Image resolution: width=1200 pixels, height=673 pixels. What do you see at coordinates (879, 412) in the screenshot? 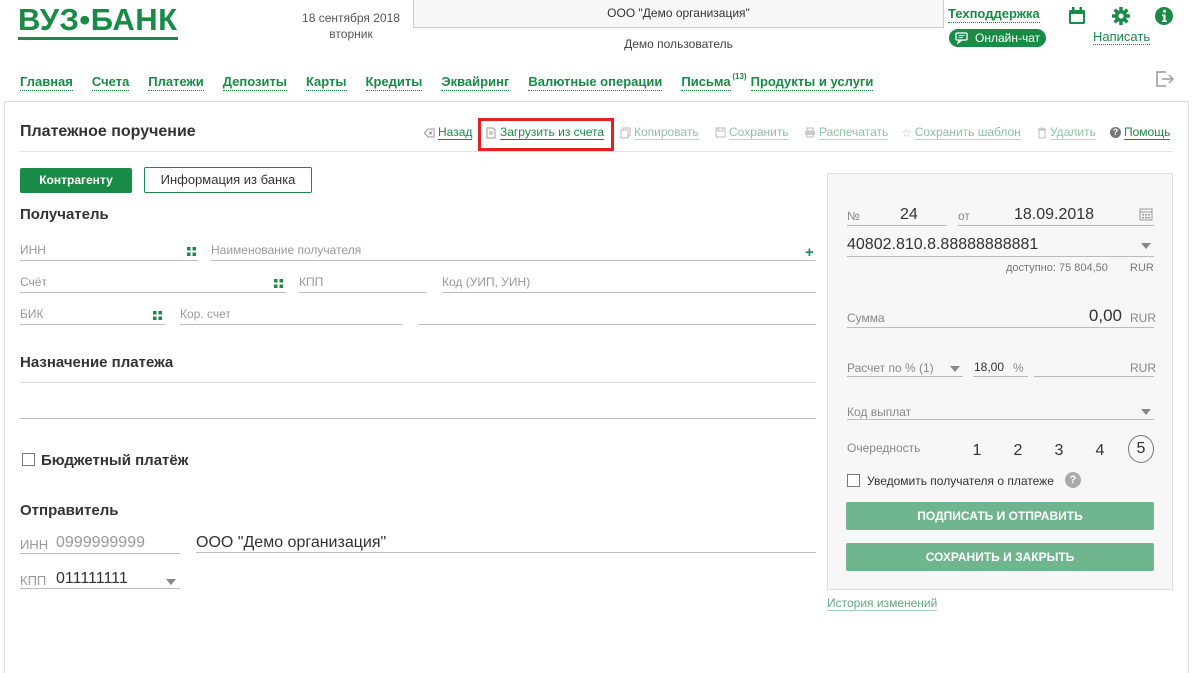
I see `payout-code-select: Код выплат` at bounding box center [879, 412].